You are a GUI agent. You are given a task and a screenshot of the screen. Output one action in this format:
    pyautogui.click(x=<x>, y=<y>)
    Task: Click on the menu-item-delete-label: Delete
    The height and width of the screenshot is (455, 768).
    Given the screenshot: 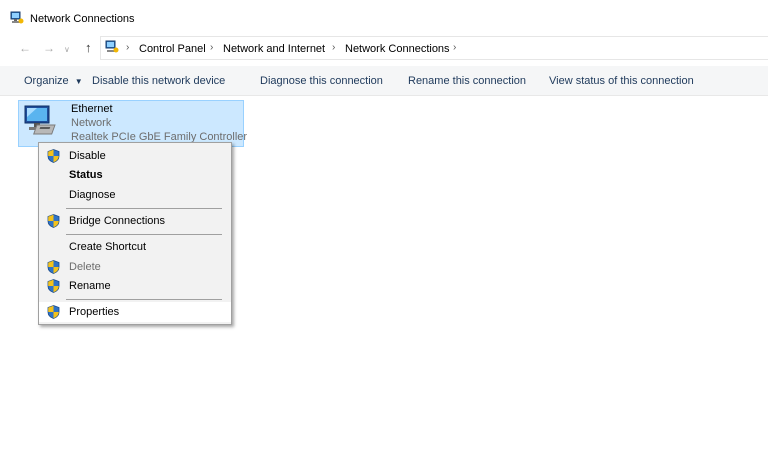 What is the action you would take?
    pyautogui.click(x=85, y=267)
    